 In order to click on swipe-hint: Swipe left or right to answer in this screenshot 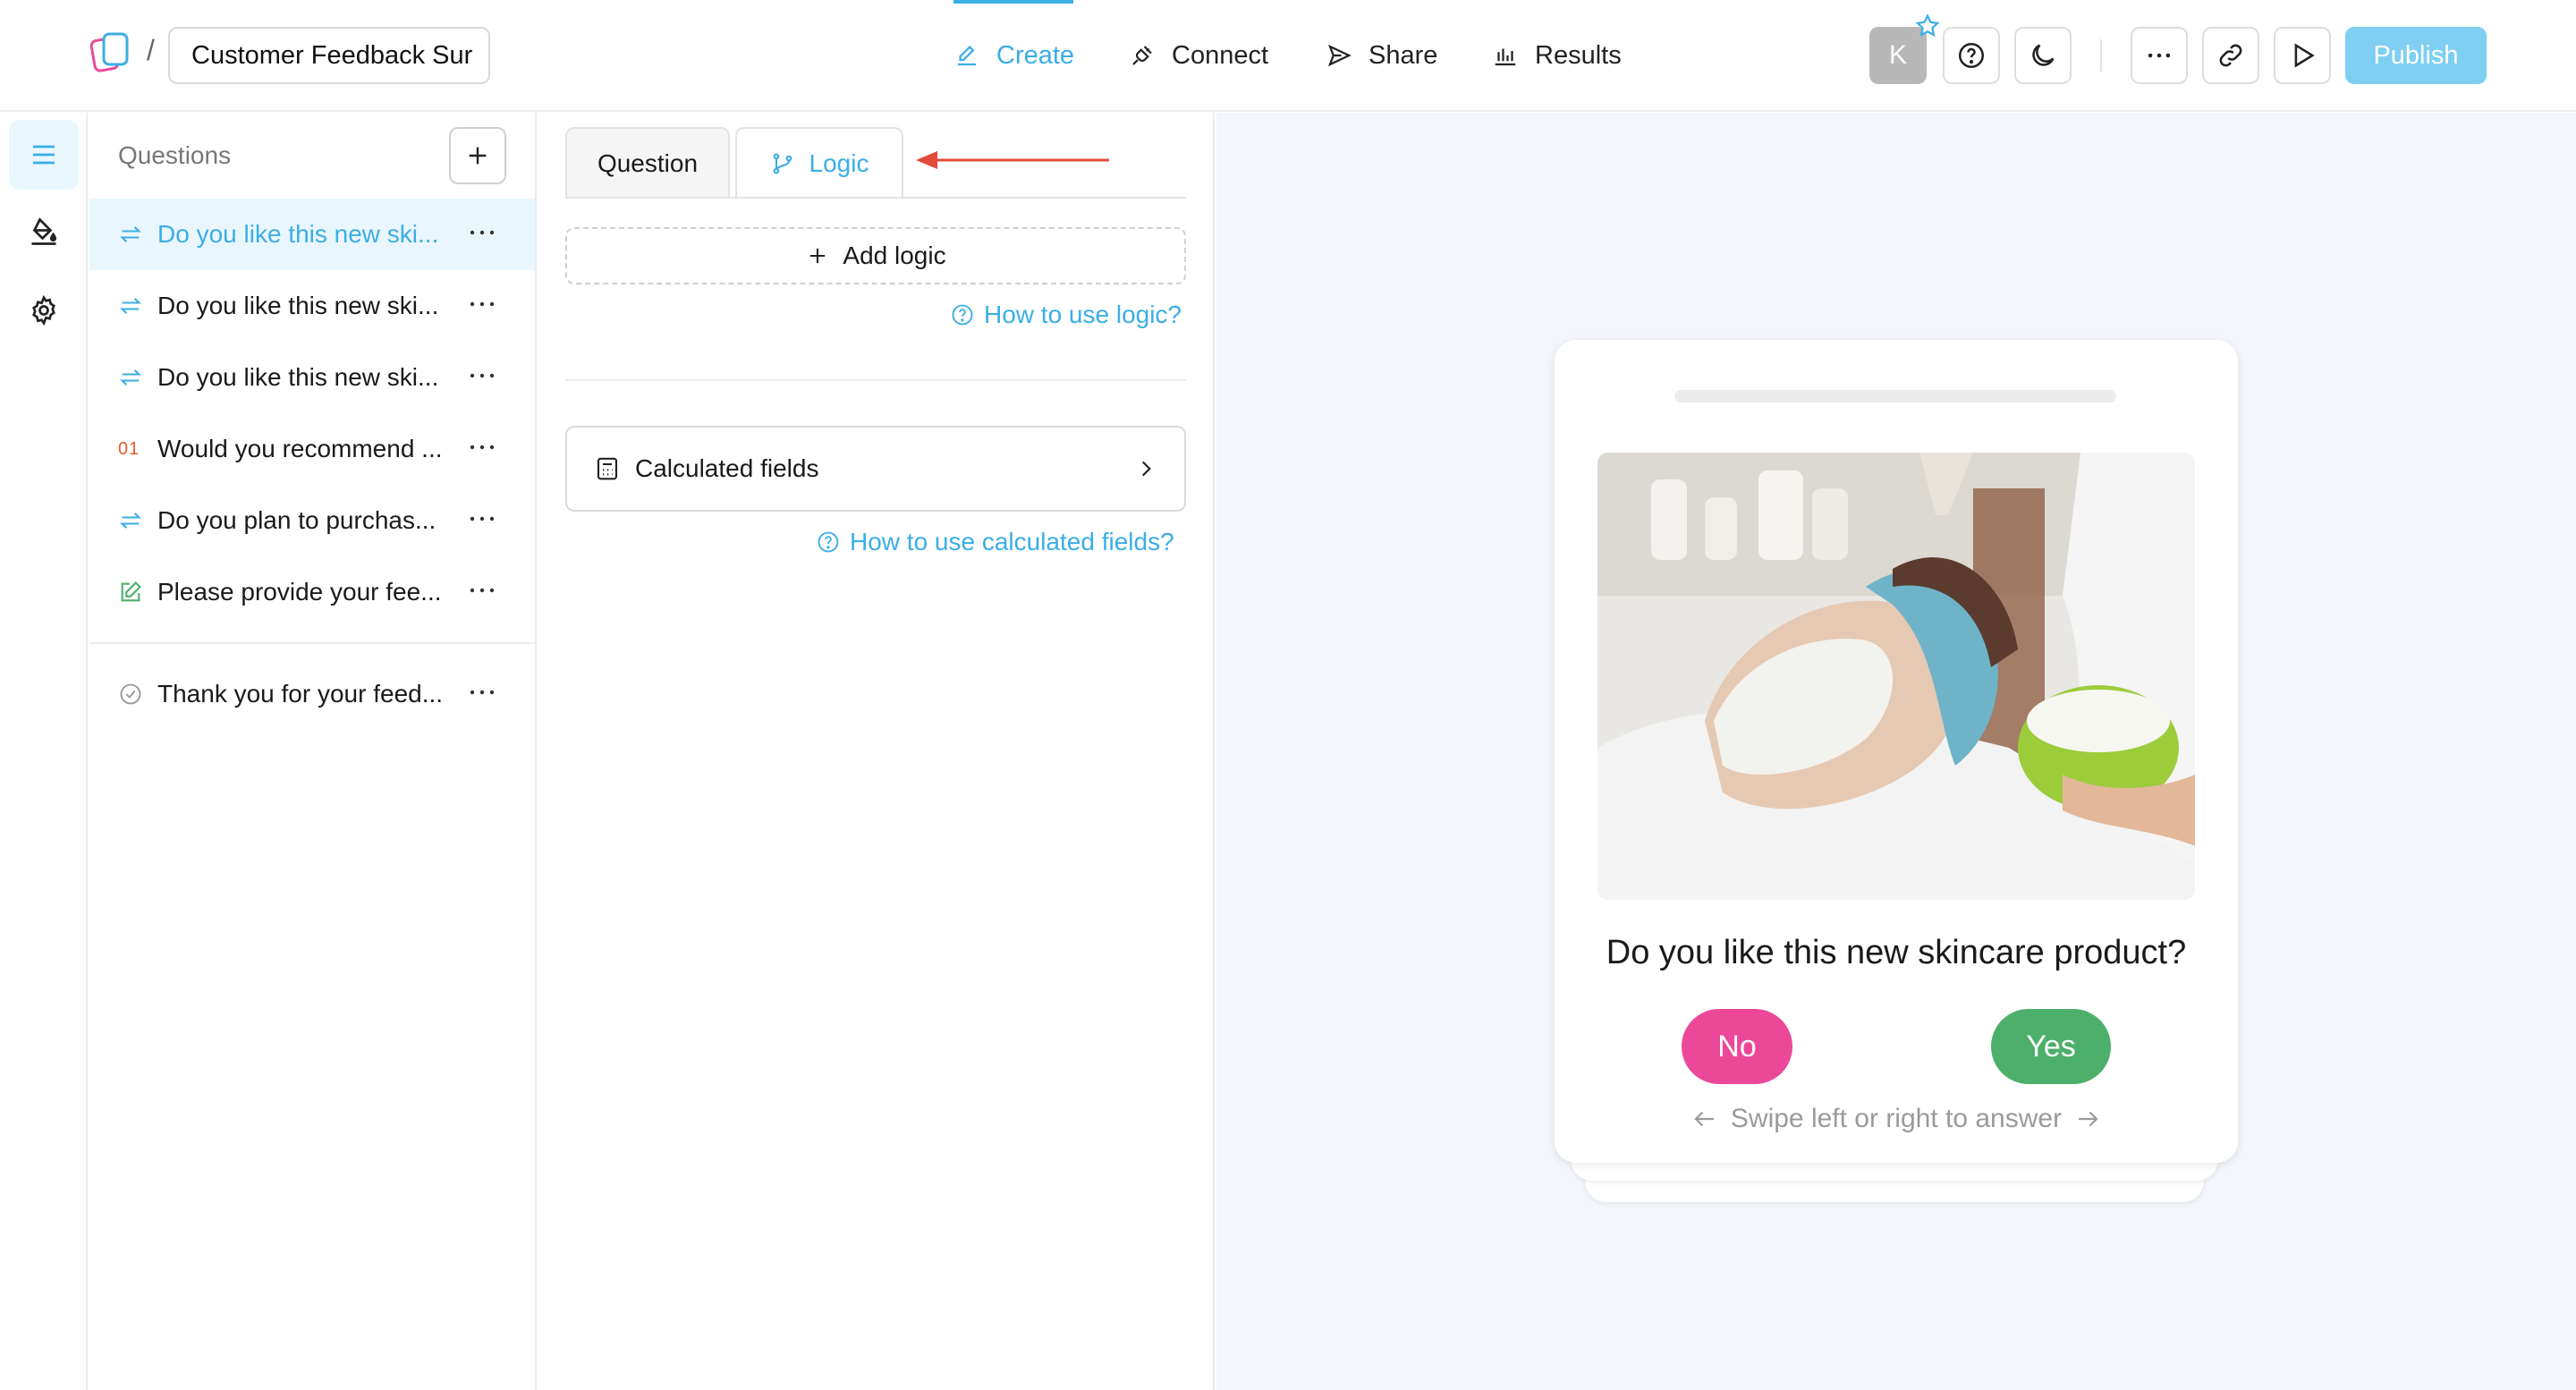, I will do `click(1896, 1119)`.